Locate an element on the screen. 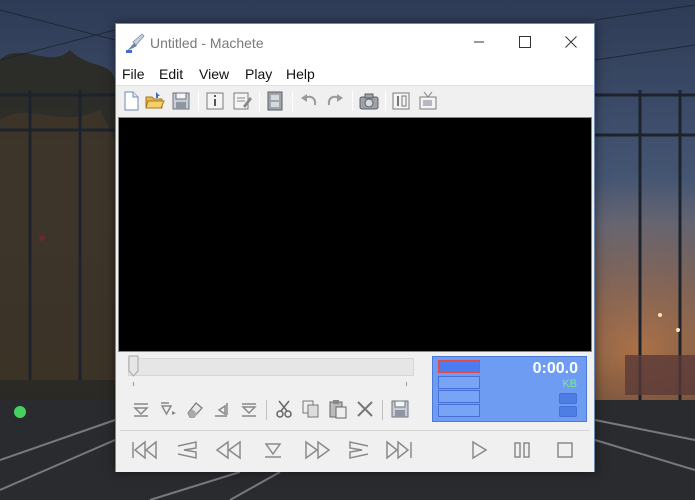 This screenshot has width=695, height=500. frame-icon is located at coordinates (401, 101).